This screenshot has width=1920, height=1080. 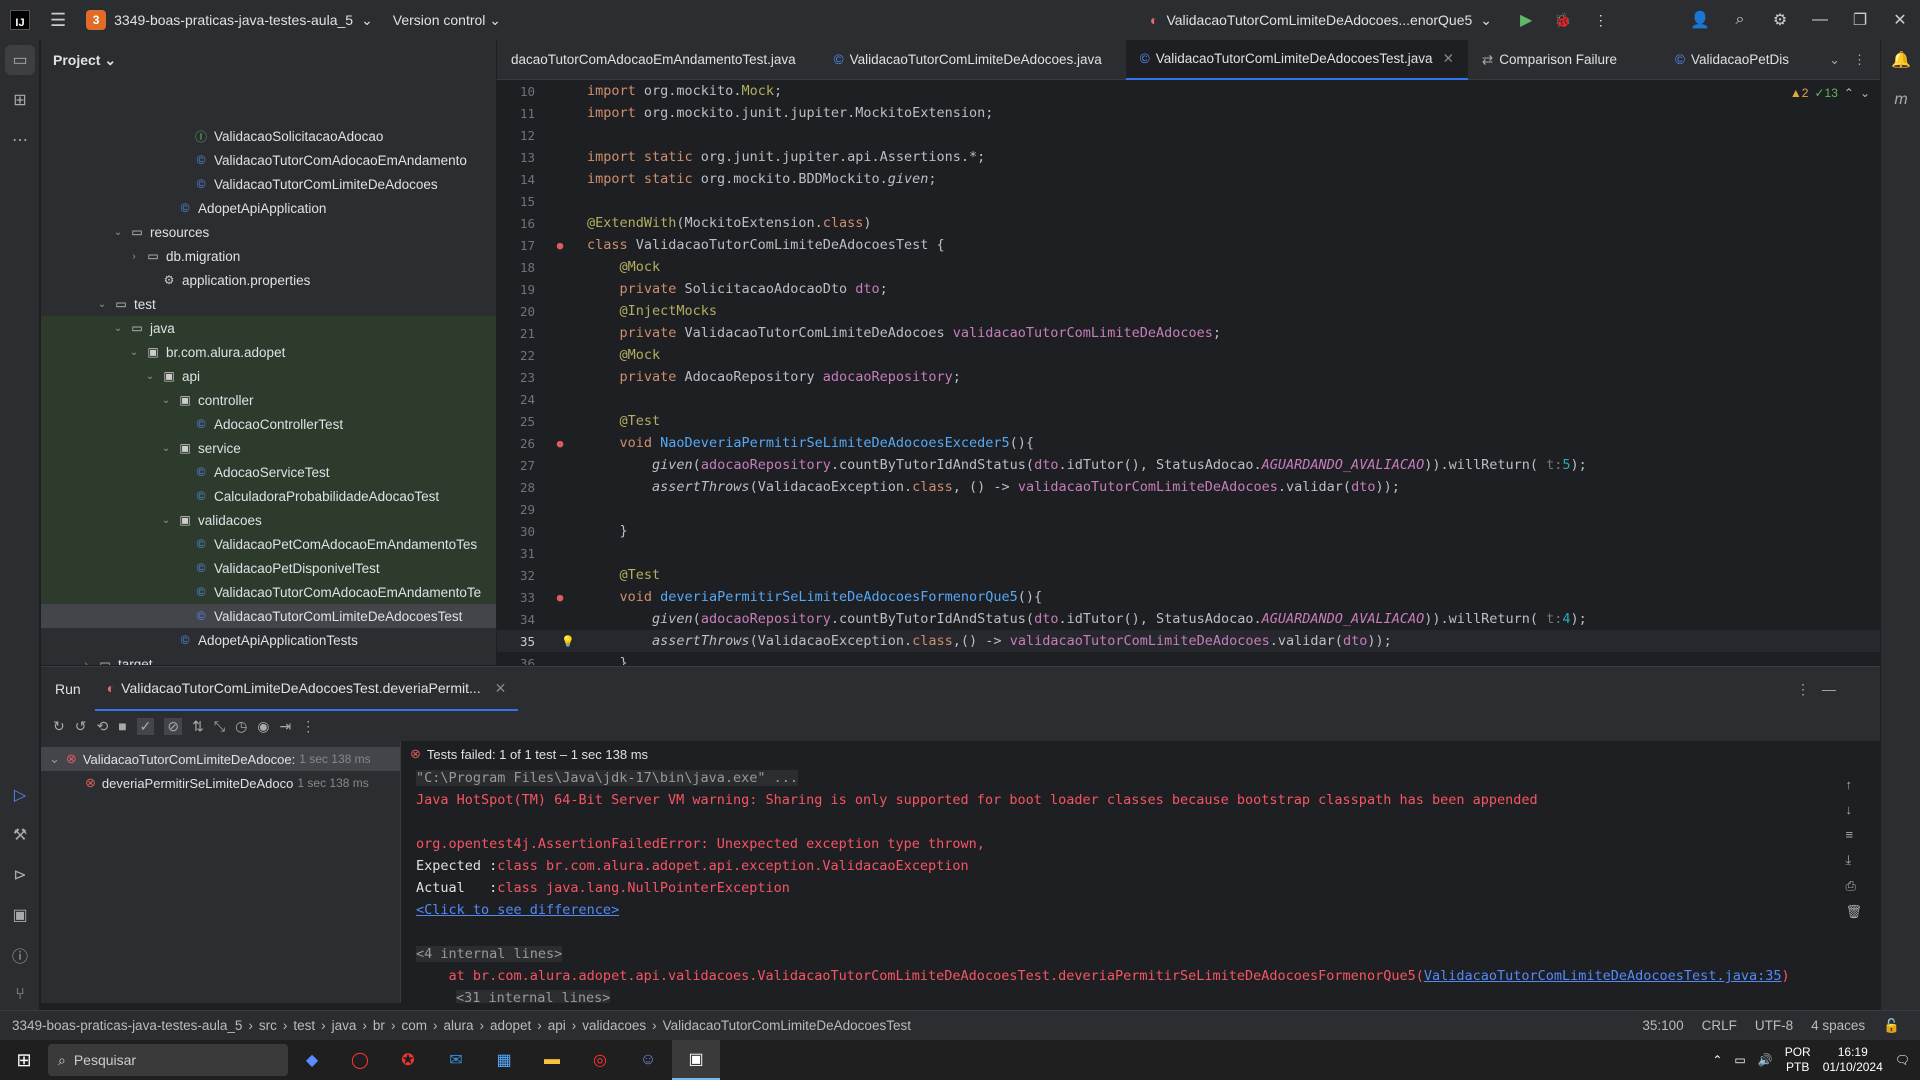 What do you see at coordinates (20, 875) in the screenshot?
I see `services-tool-icon: ⊳` at bounding box center [20, 875].